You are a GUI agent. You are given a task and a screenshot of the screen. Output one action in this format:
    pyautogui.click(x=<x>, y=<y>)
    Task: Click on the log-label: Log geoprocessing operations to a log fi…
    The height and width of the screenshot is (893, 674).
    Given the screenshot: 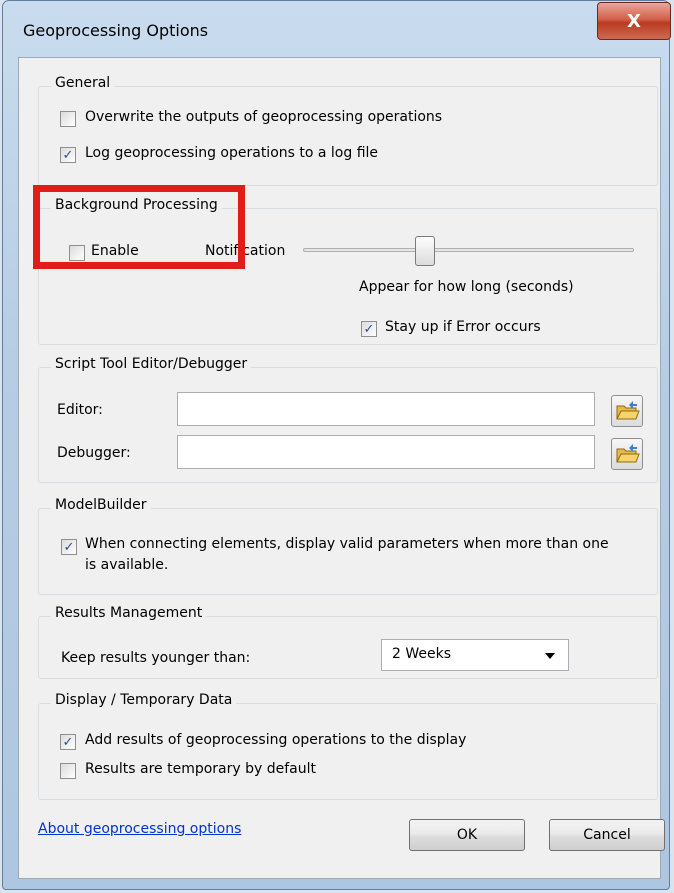 What is the action you would take?
    pyautogui.click(x=232, y=153)
    